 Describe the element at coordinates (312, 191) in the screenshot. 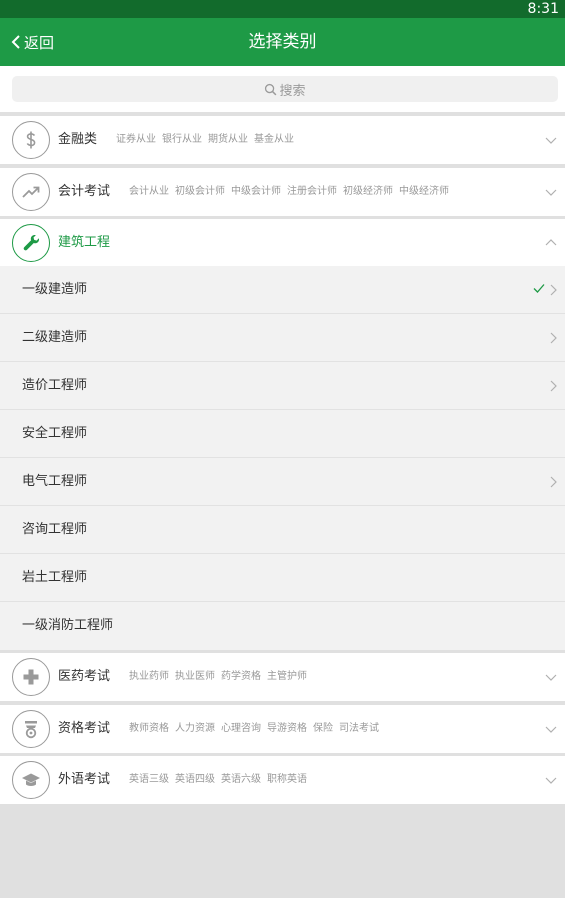

I see `tag: 注册会计师` at that location.